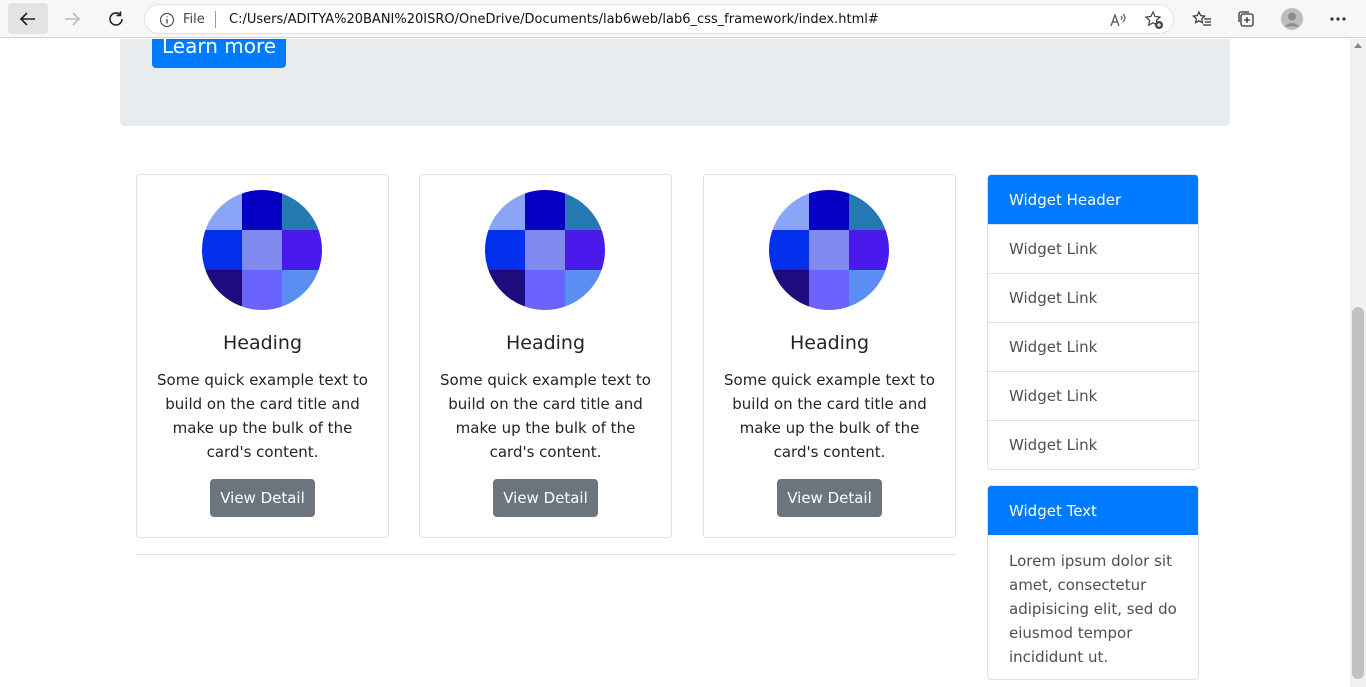 The image size is (1366, 687). I want to click on scroll-up-arrow-icon, so click(1358, 45).